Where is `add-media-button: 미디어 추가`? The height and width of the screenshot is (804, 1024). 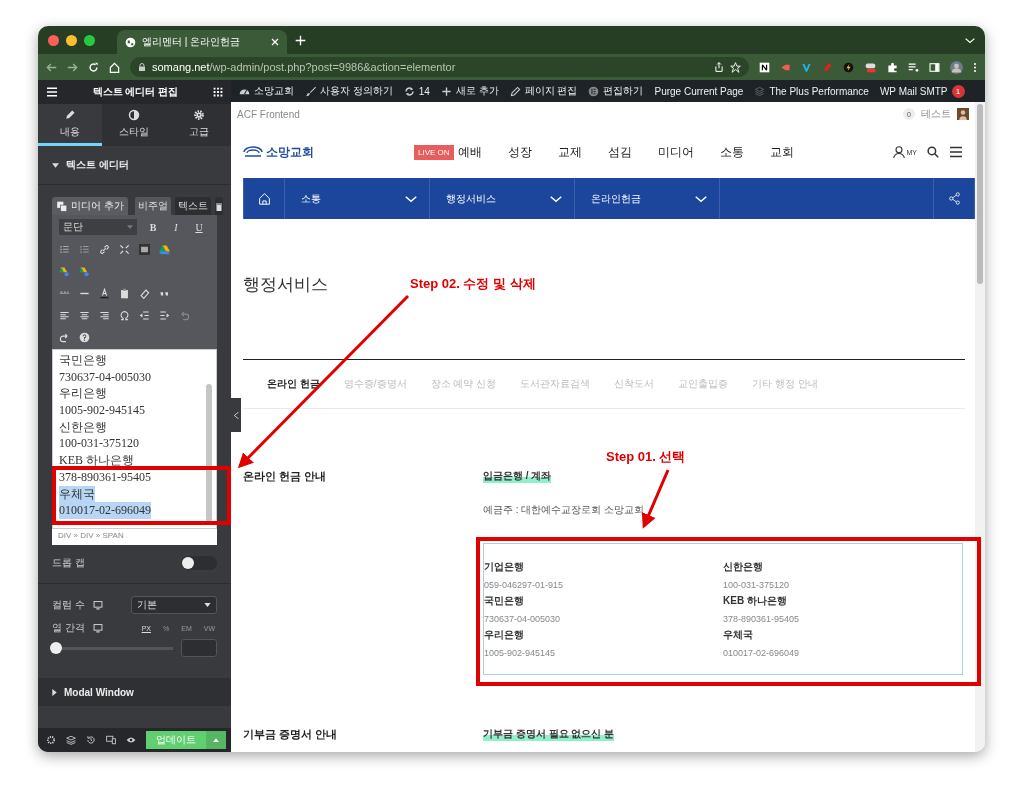 add-media-button: 미디어 추가 is located at coordinates (90, 206).